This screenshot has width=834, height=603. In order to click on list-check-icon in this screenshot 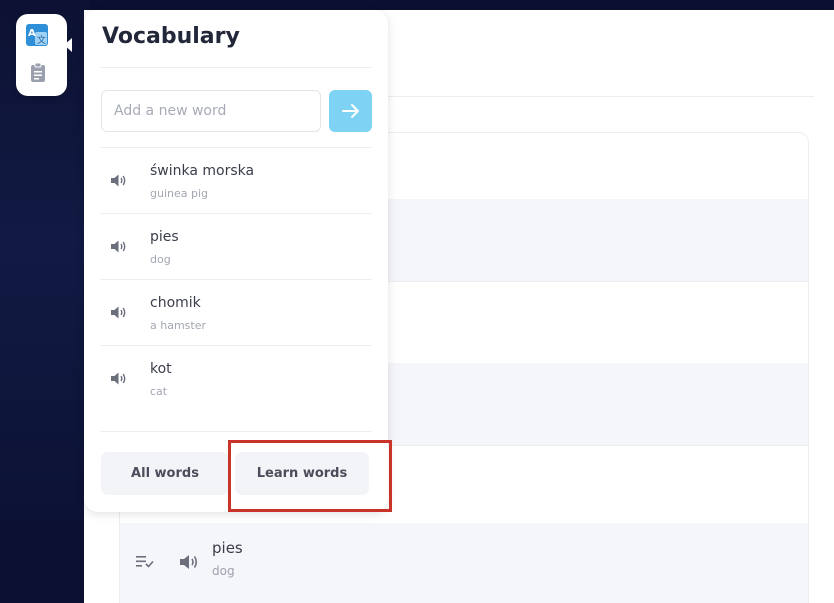, I will do `click(145, 562)`.